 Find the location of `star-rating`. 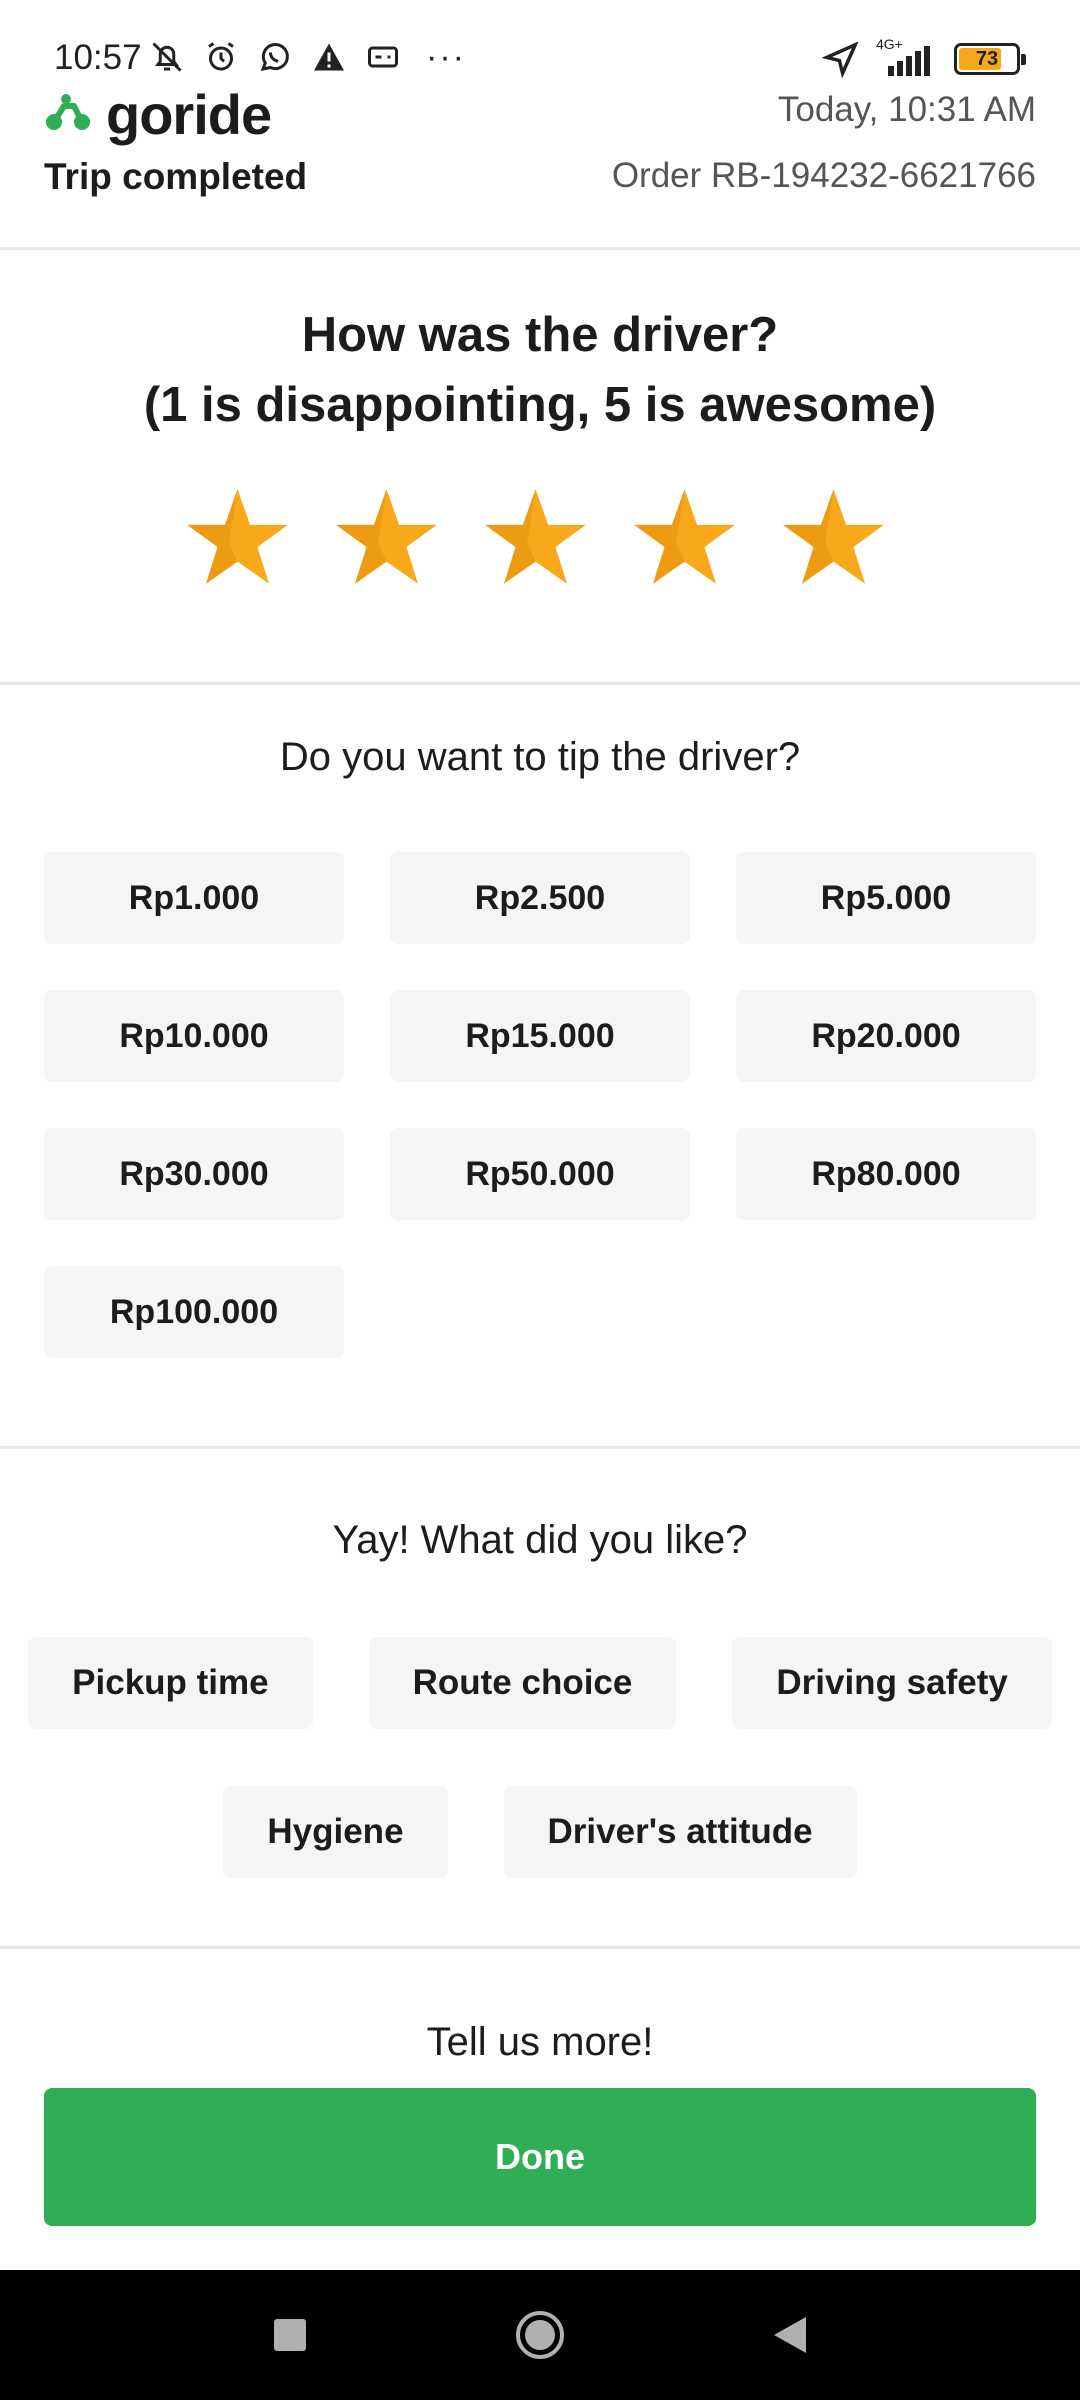

star-rating is located at coordinates (535, 537).